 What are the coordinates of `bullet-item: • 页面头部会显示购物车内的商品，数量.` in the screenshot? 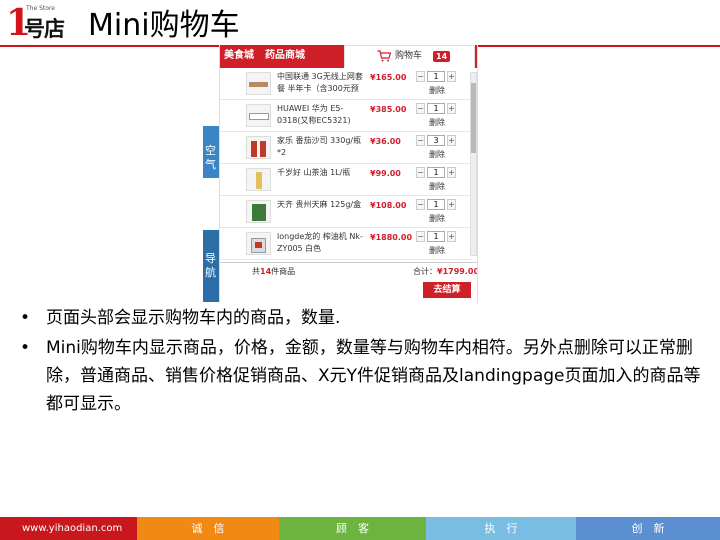 It's located at (365, 318).